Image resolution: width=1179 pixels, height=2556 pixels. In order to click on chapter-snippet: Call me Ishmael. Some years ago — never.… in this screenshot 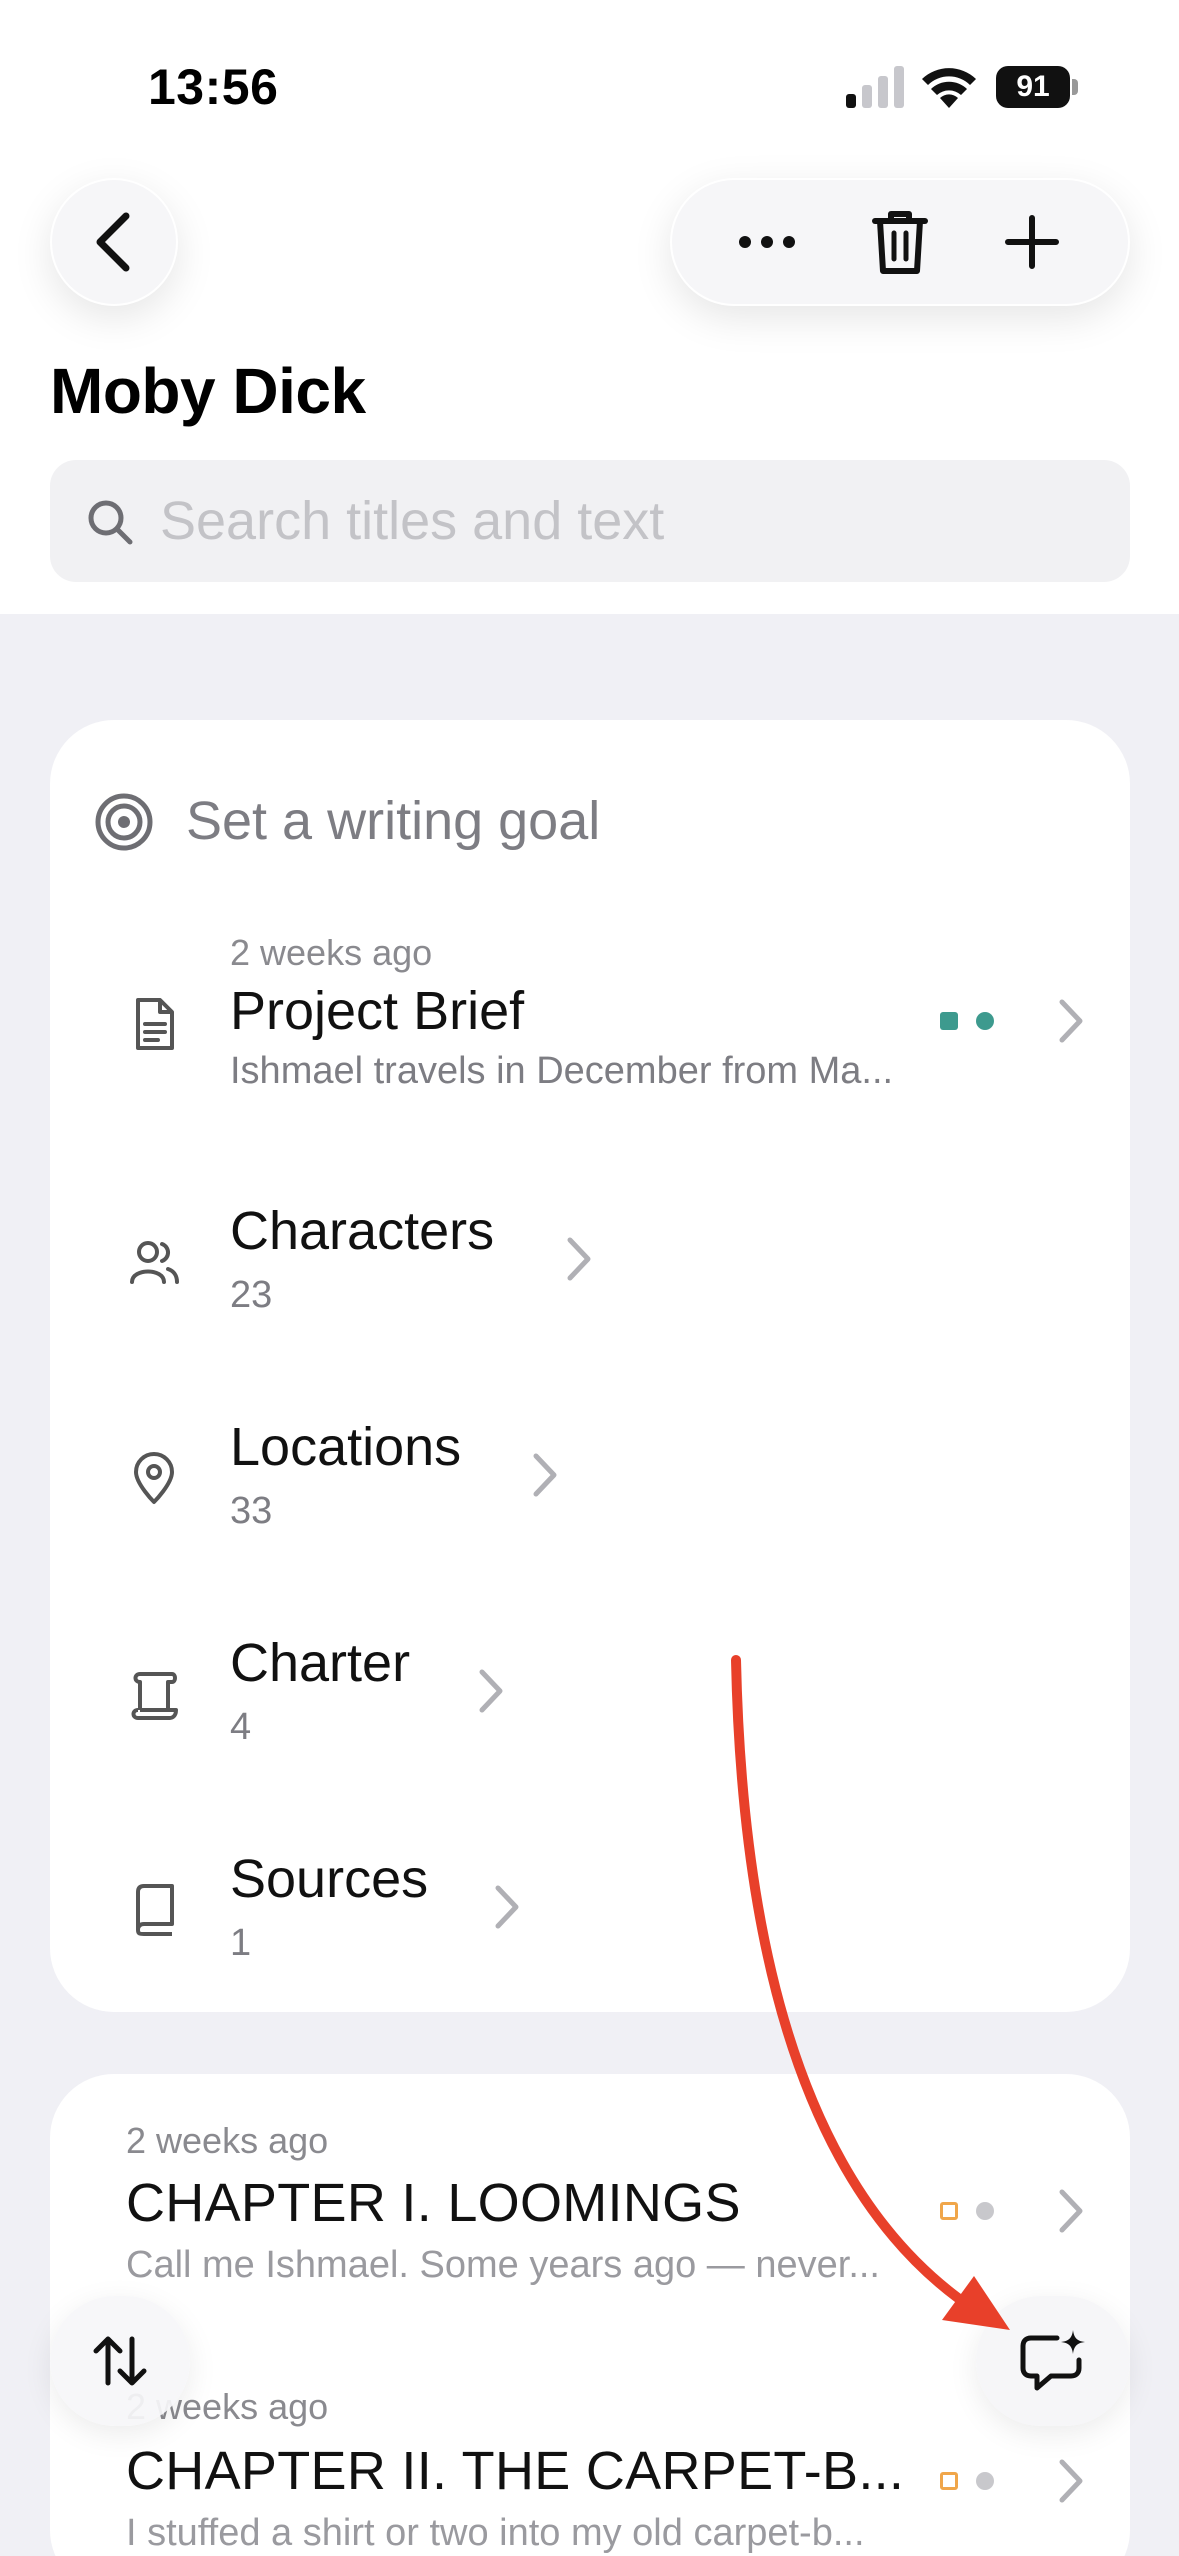, I will do `click(503, 2265)`.